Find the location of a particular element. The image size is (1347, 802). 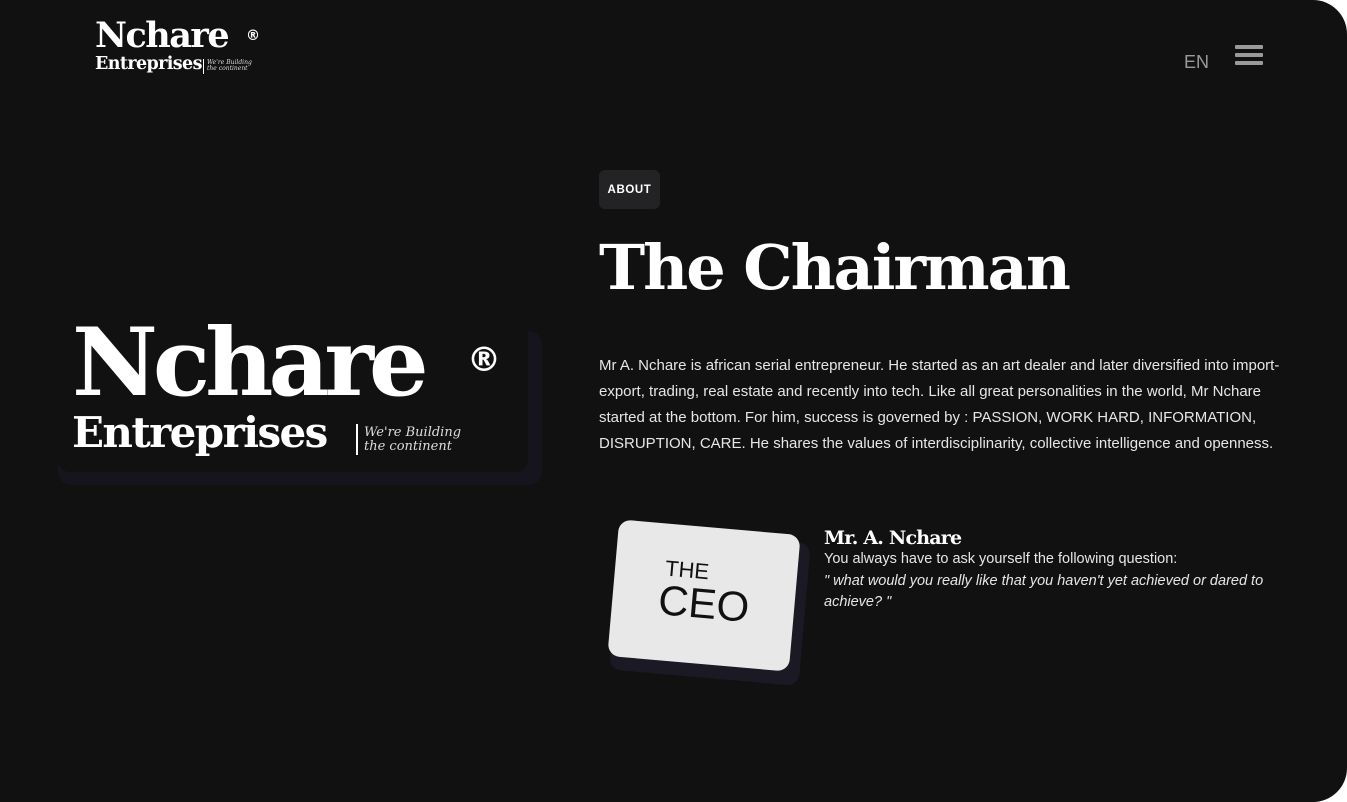

page-title: The Chairman is located at coordinates (835, 267).